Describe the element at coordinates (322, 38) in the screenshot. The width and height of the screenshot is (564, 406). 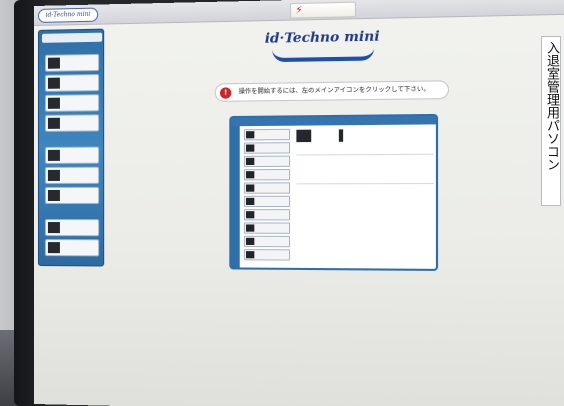
I see `brand-logo-text: id·Techno mini` at that location.